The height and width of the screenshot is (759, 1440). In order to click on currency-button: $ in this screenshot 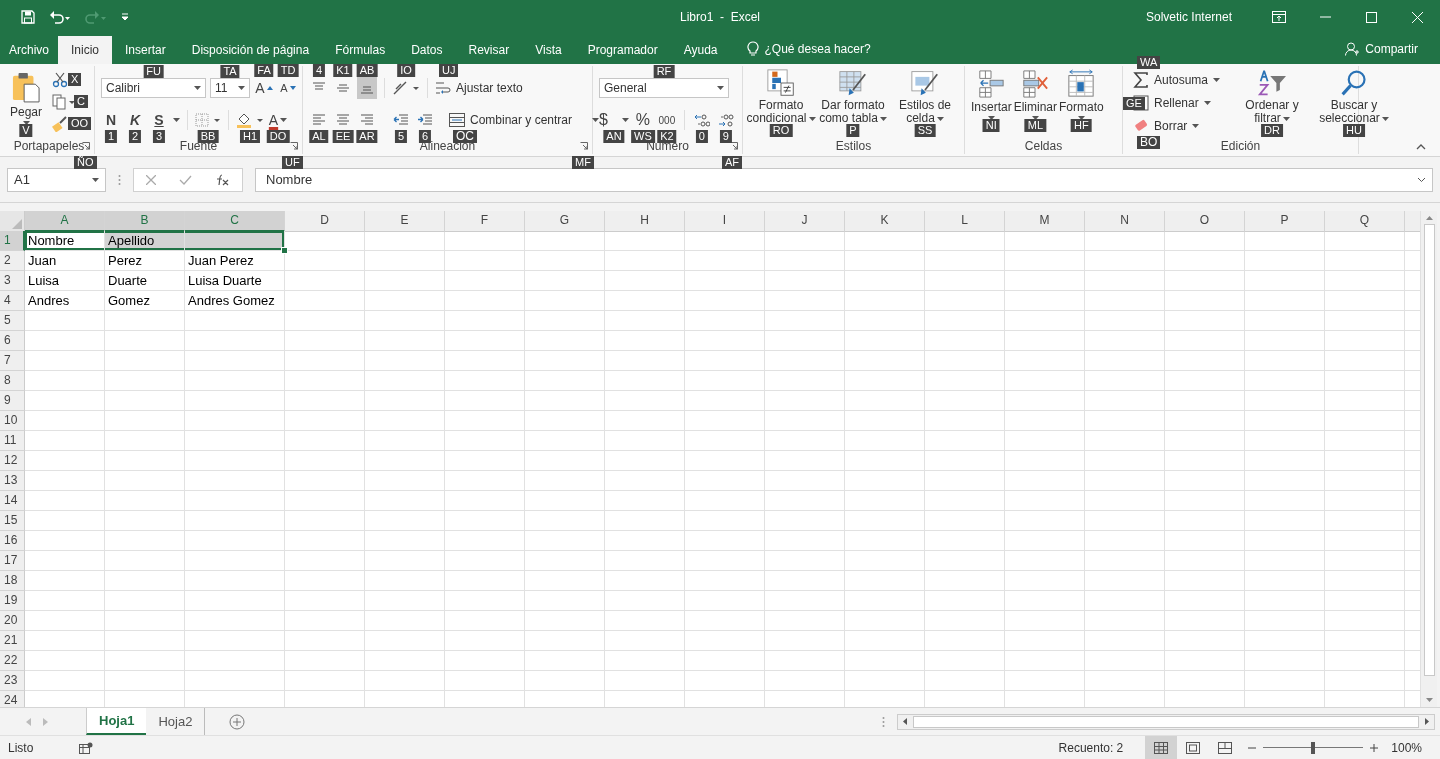, I will do `click(614, 120)`.